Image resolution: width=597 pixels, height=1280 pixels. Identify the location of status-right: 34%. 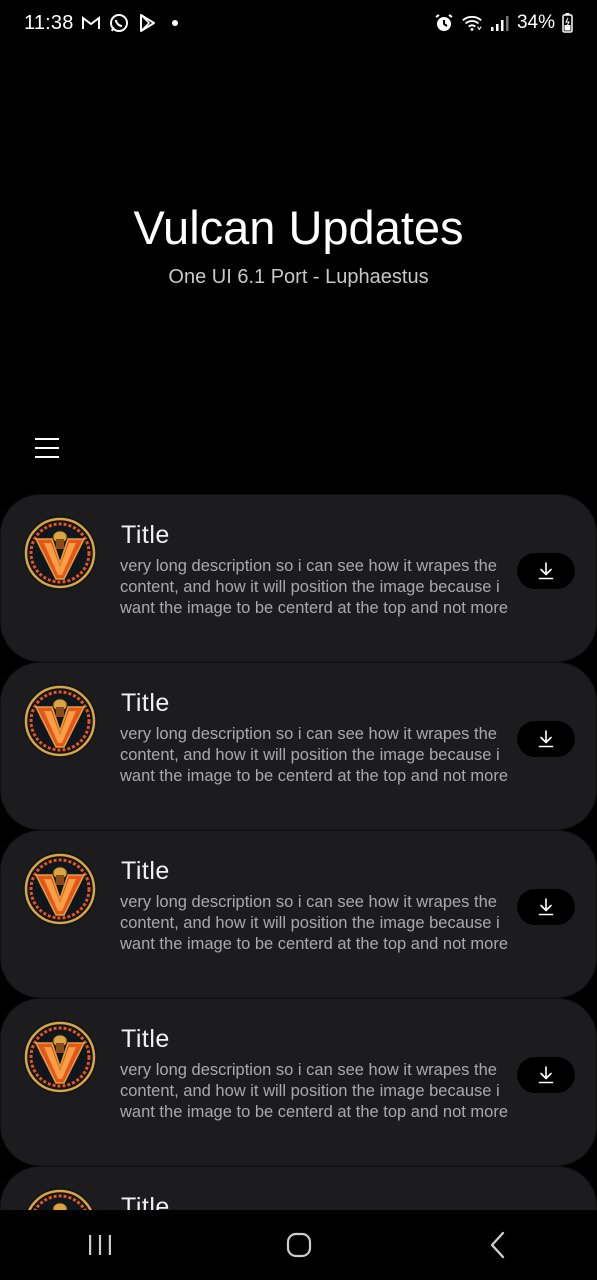
(503, 23).